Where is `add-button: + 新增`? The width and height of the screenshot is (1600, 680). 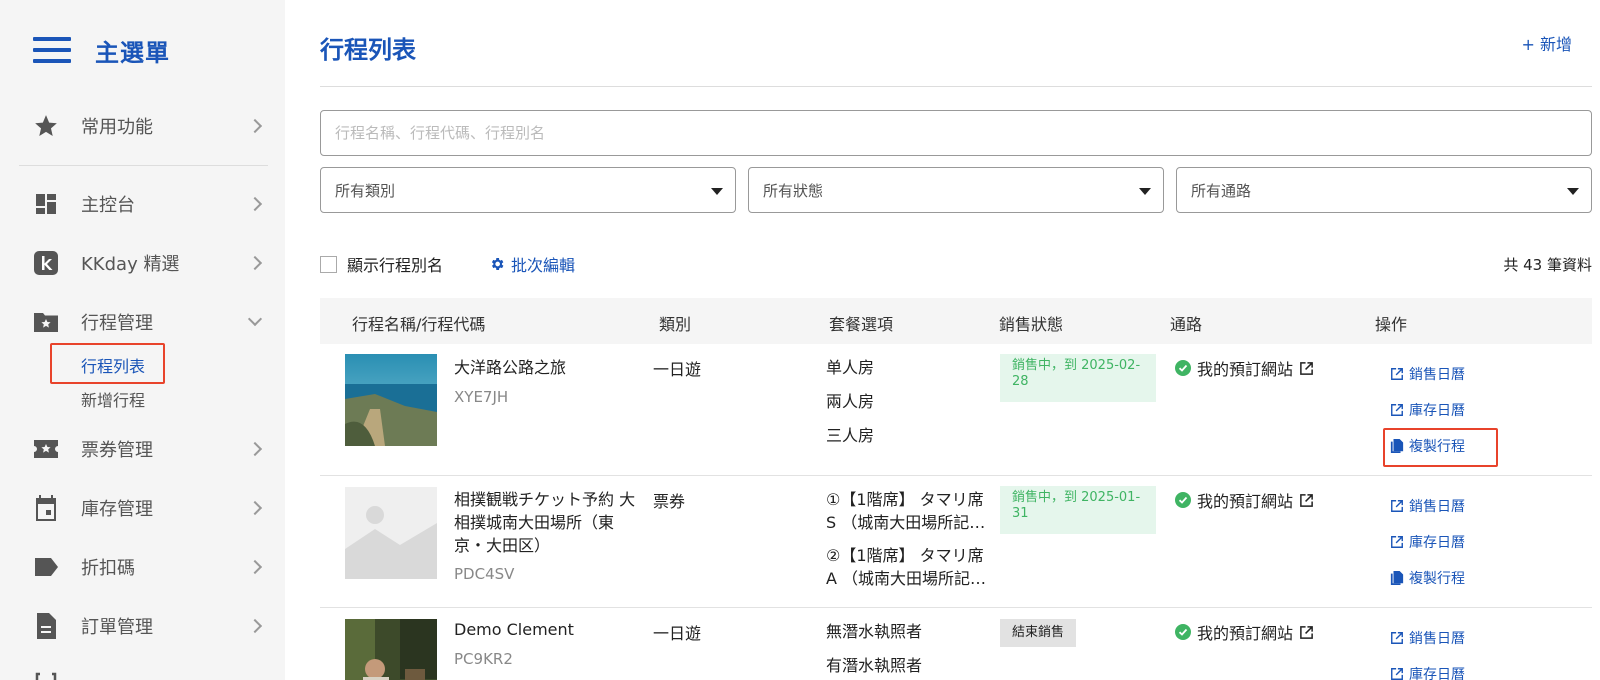 add-button: + 新增 is located at coordinates (1546, 43).